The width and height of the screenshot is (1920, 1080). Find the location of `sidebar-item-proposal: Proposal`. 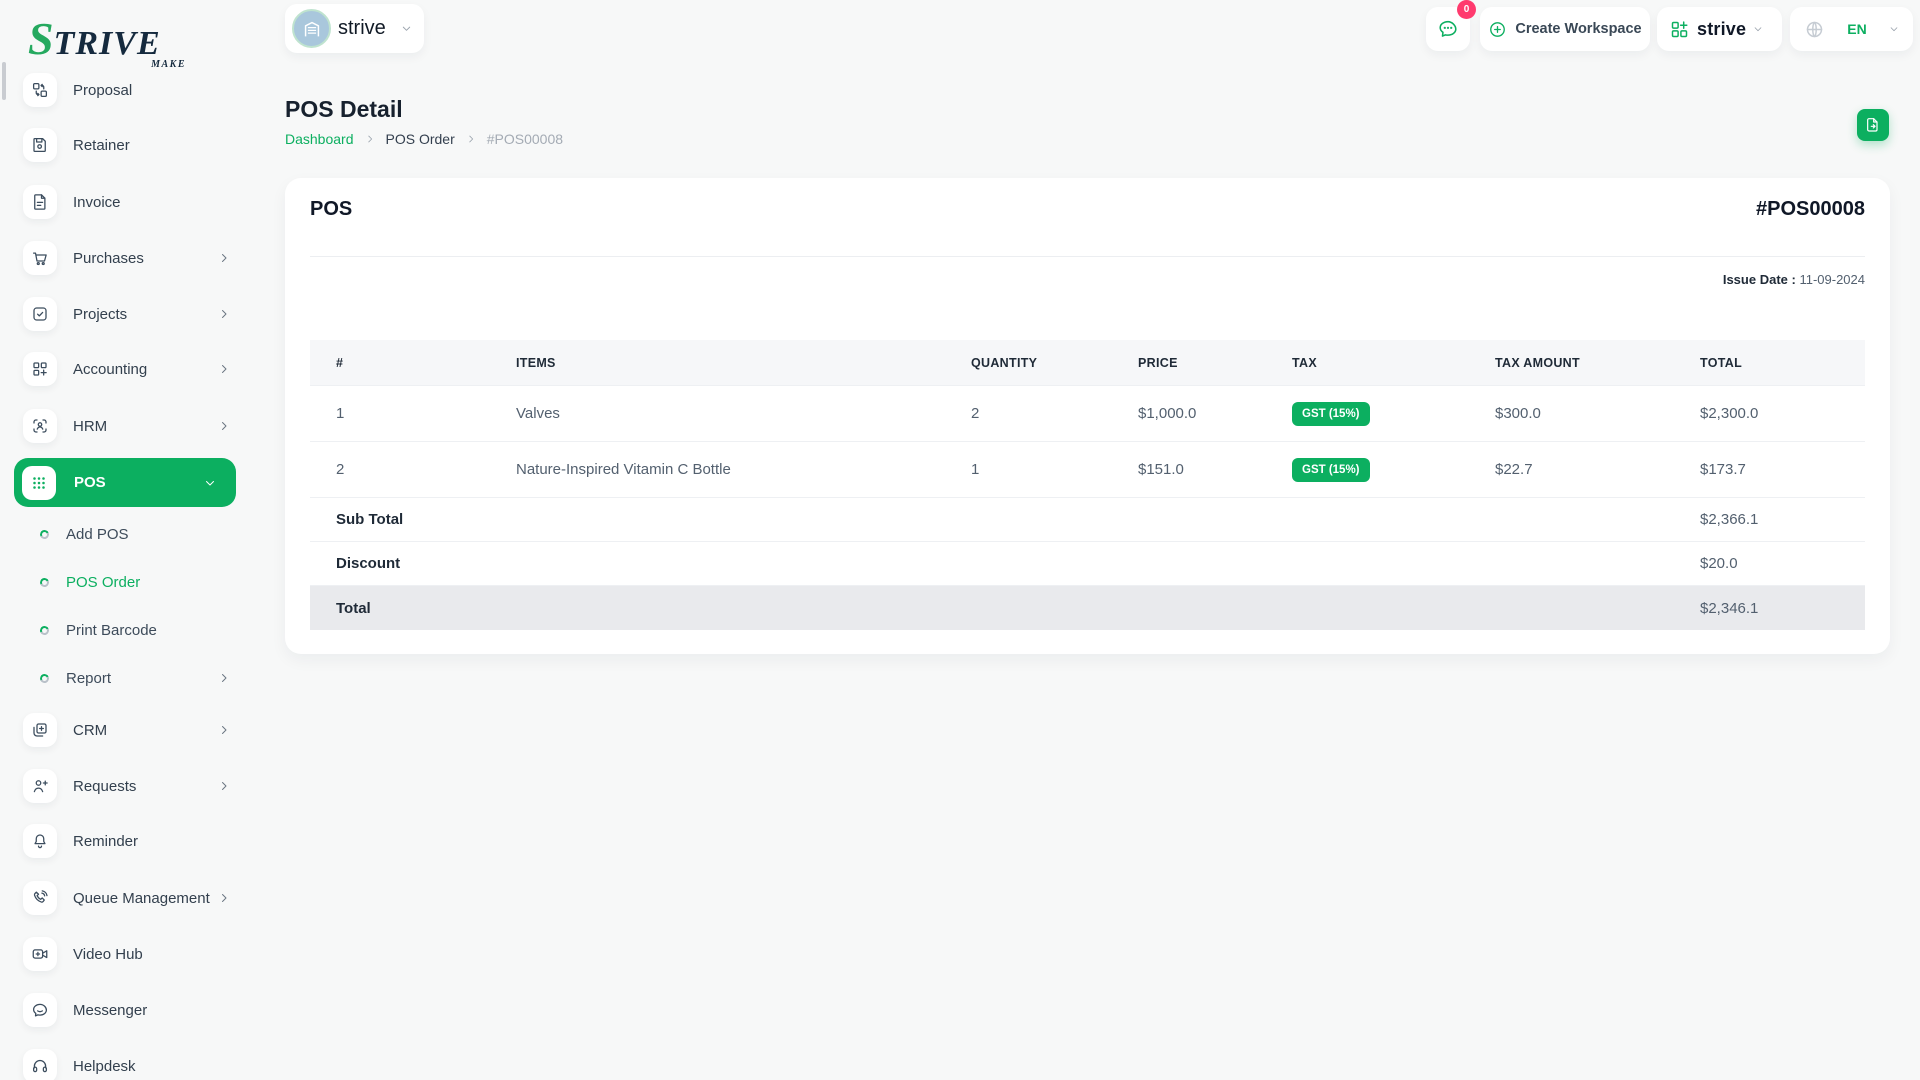

sidebar-item-proposal: Proposal is located at coordinates (125, 90).